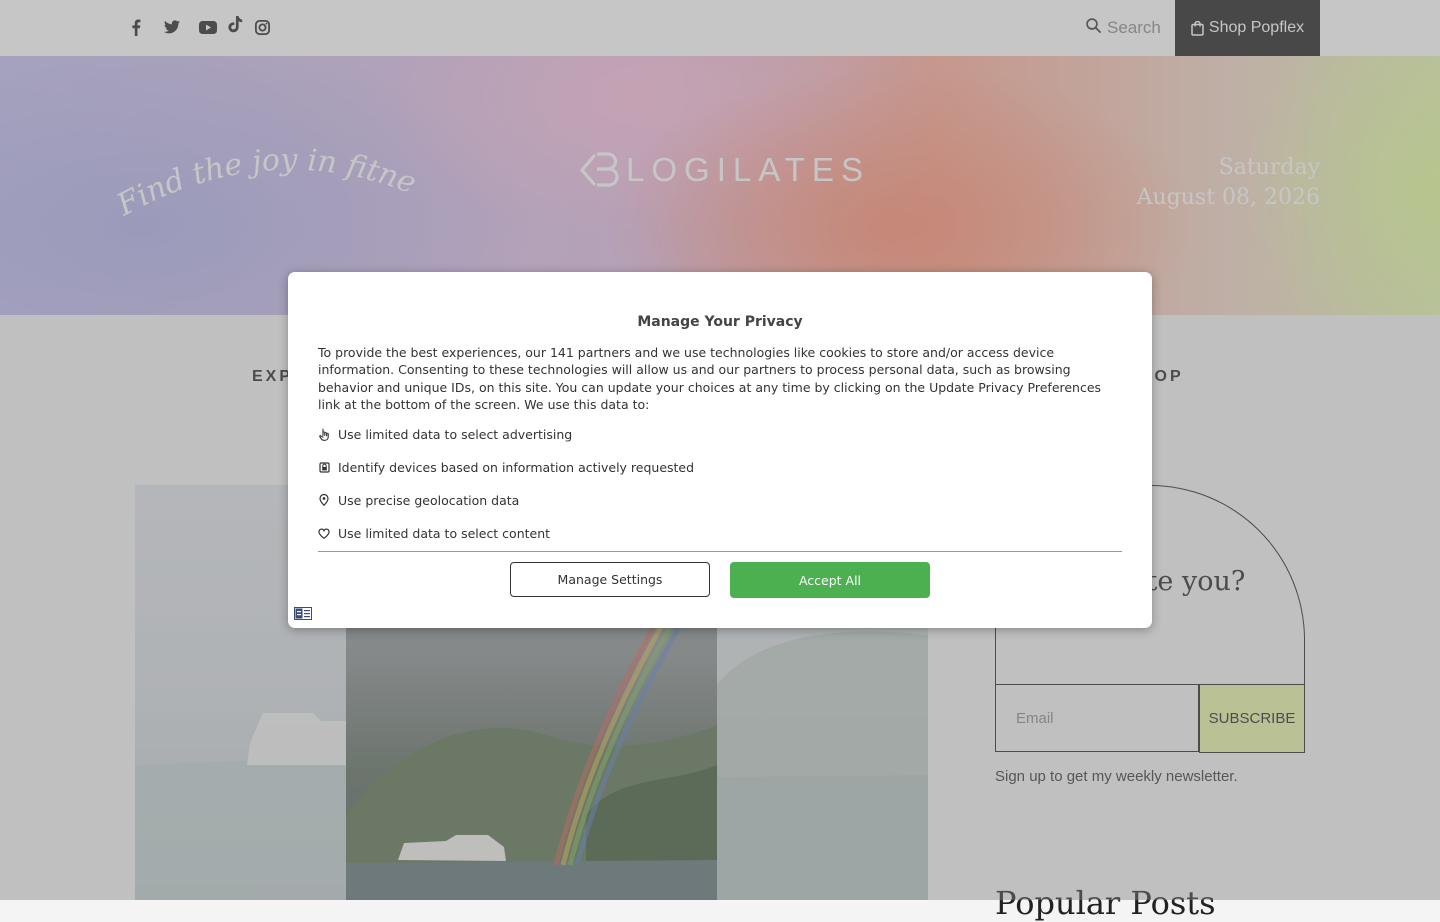 This screenshot has height=922, width=1440. I want to click on language-icon, so click(303, 614).